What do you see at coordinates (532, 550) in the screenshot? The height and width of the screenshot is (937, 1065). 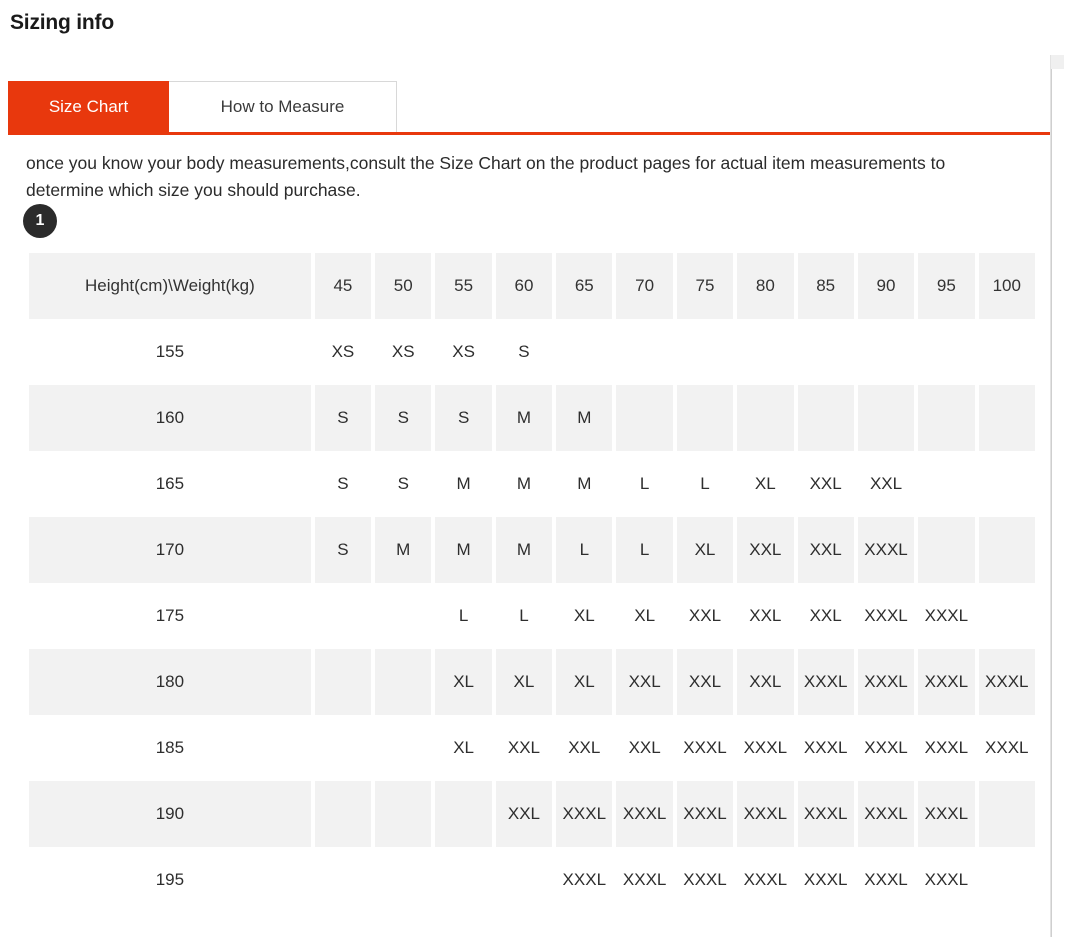 I see `table-row: 170 S M M M L L XL XXL XXL XXXL` at bounding box center [532, 550].